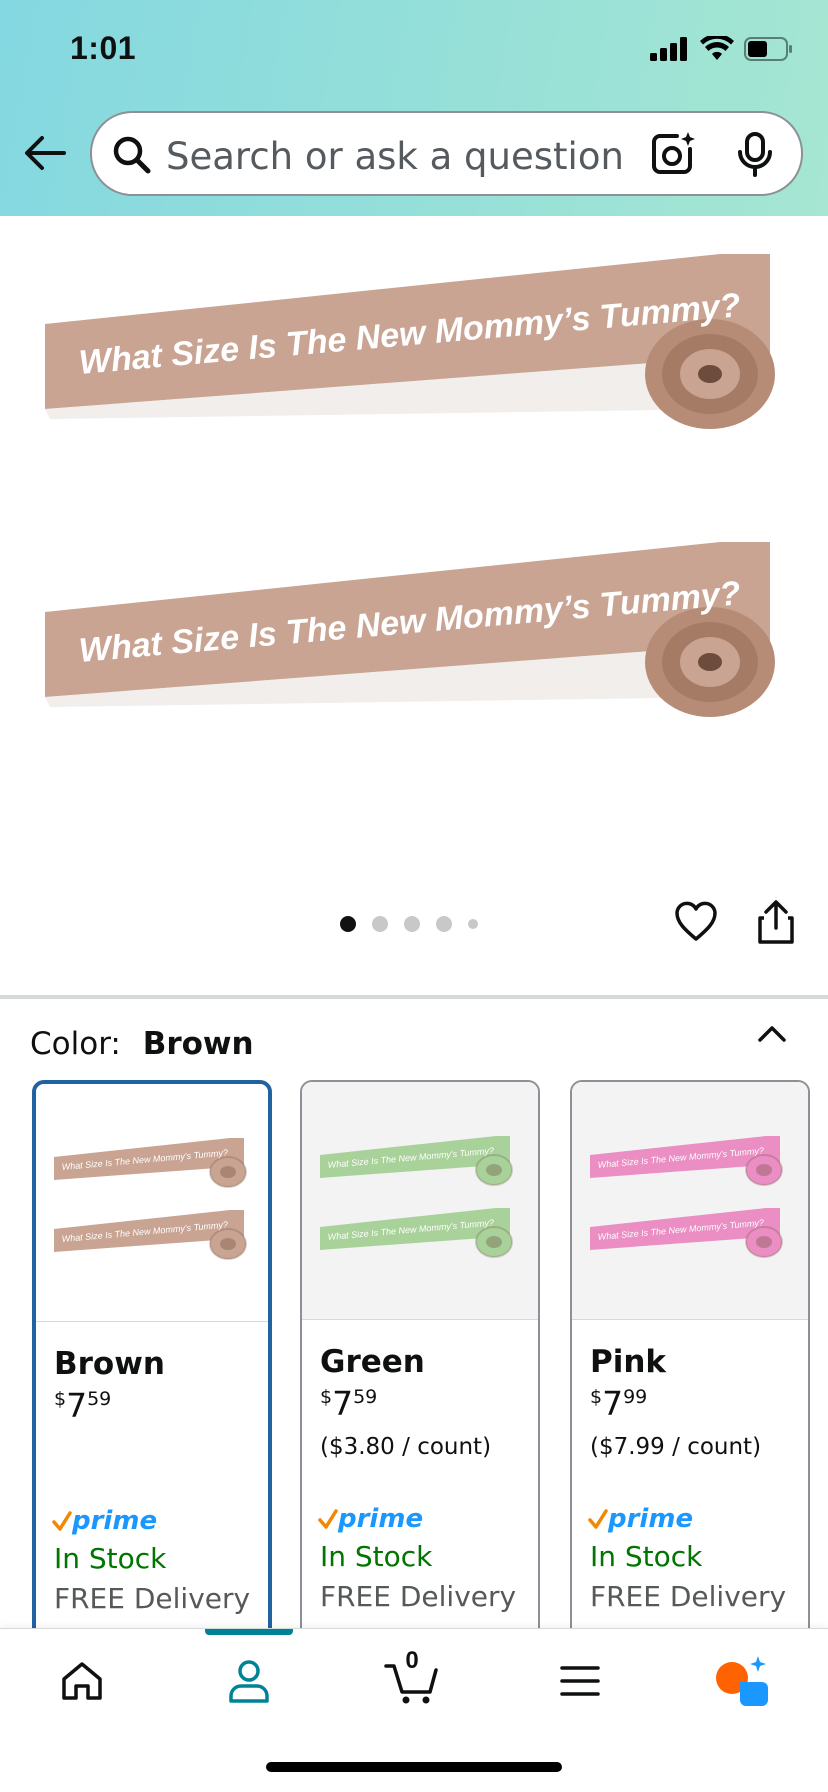 Image resolution: width=828 pixels, height=1792 pixels. Describe the element at coordinates (406, 1447) in the screenshot. I see `unit-price: ($3.80 / count)` at that location.